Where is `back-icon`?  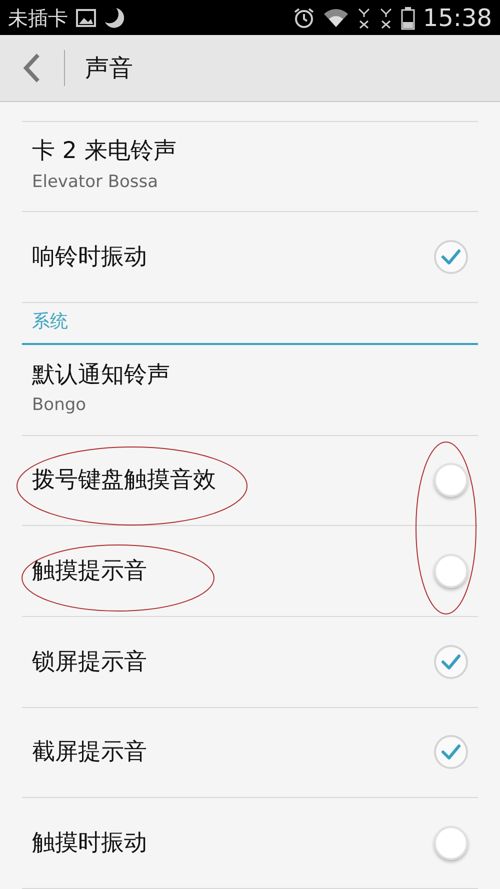 back-icon is located at coordinates (32, 68).